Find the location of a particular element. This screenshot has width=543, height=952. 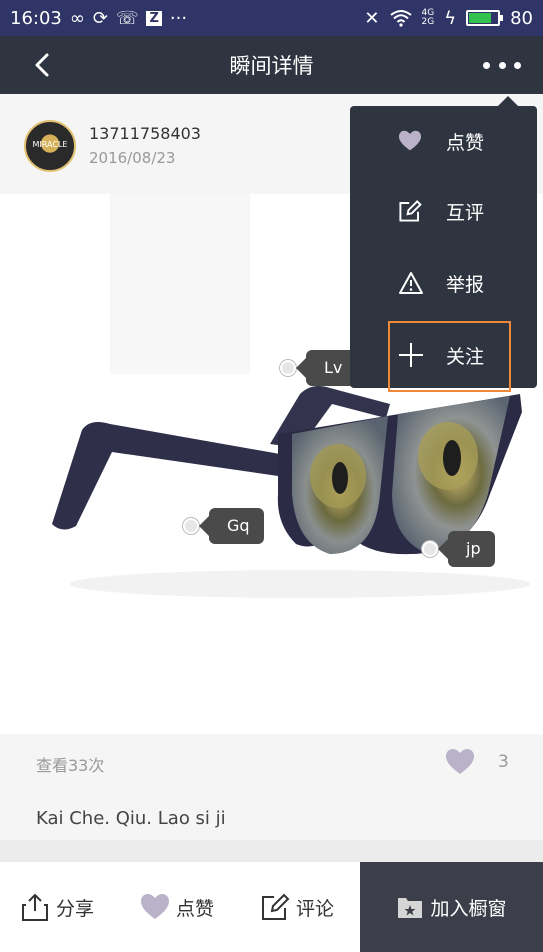

add-to-window-label: 加入橱窗 is located at coordinates (468, 908).